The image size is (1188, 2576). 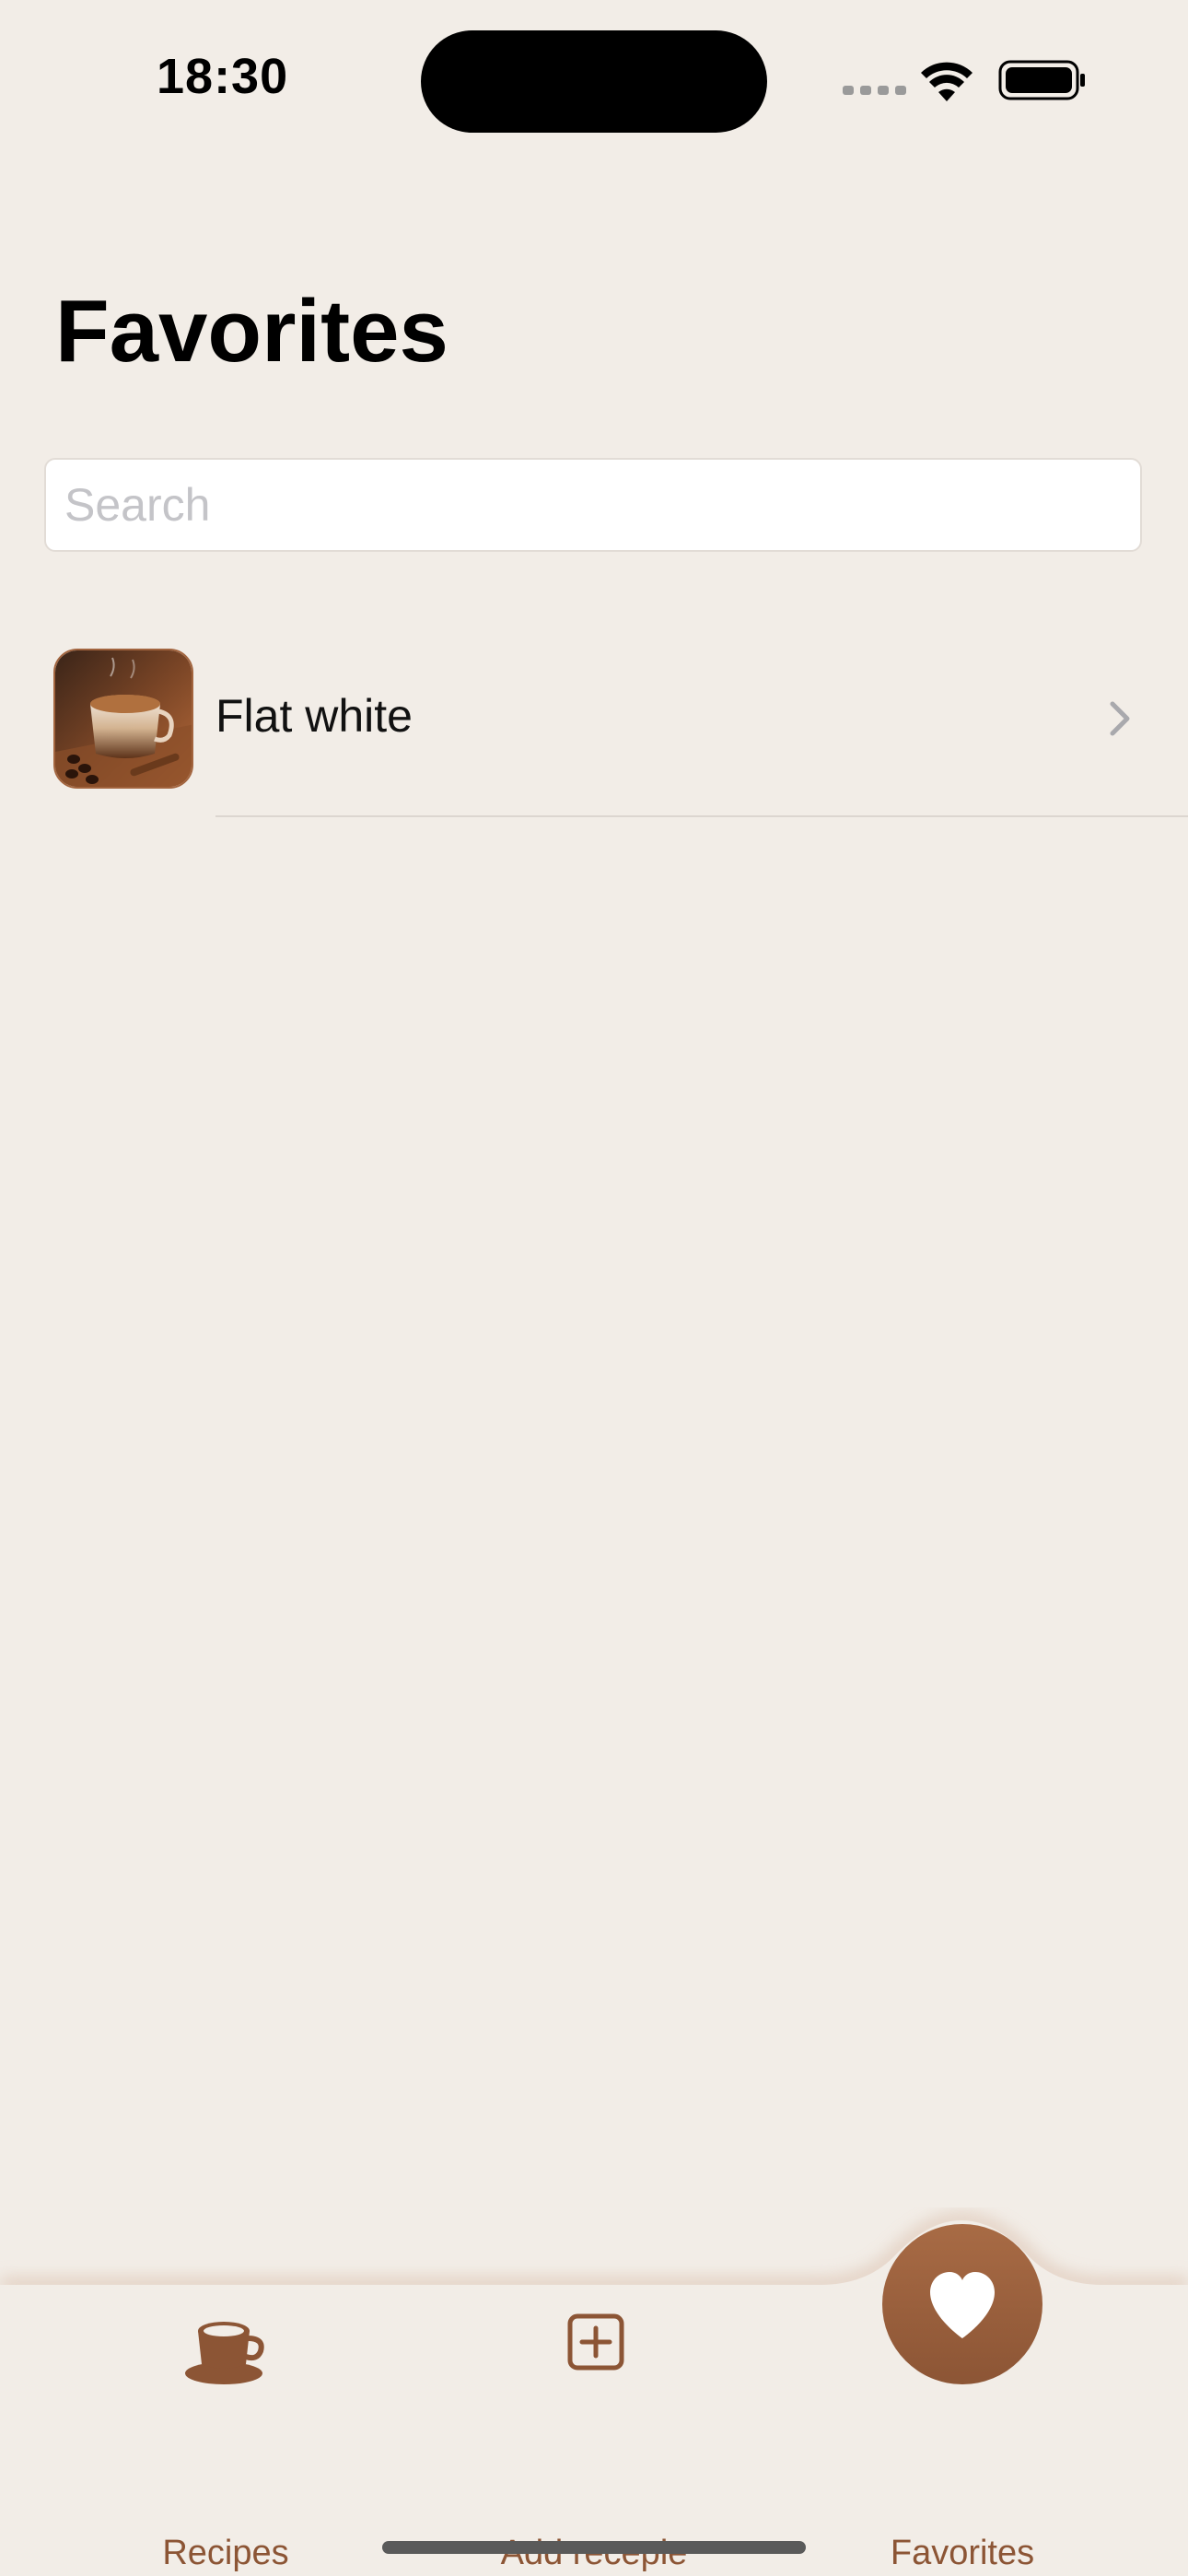 I want to click on page-title: Favorites, so click(x=251, y=331).